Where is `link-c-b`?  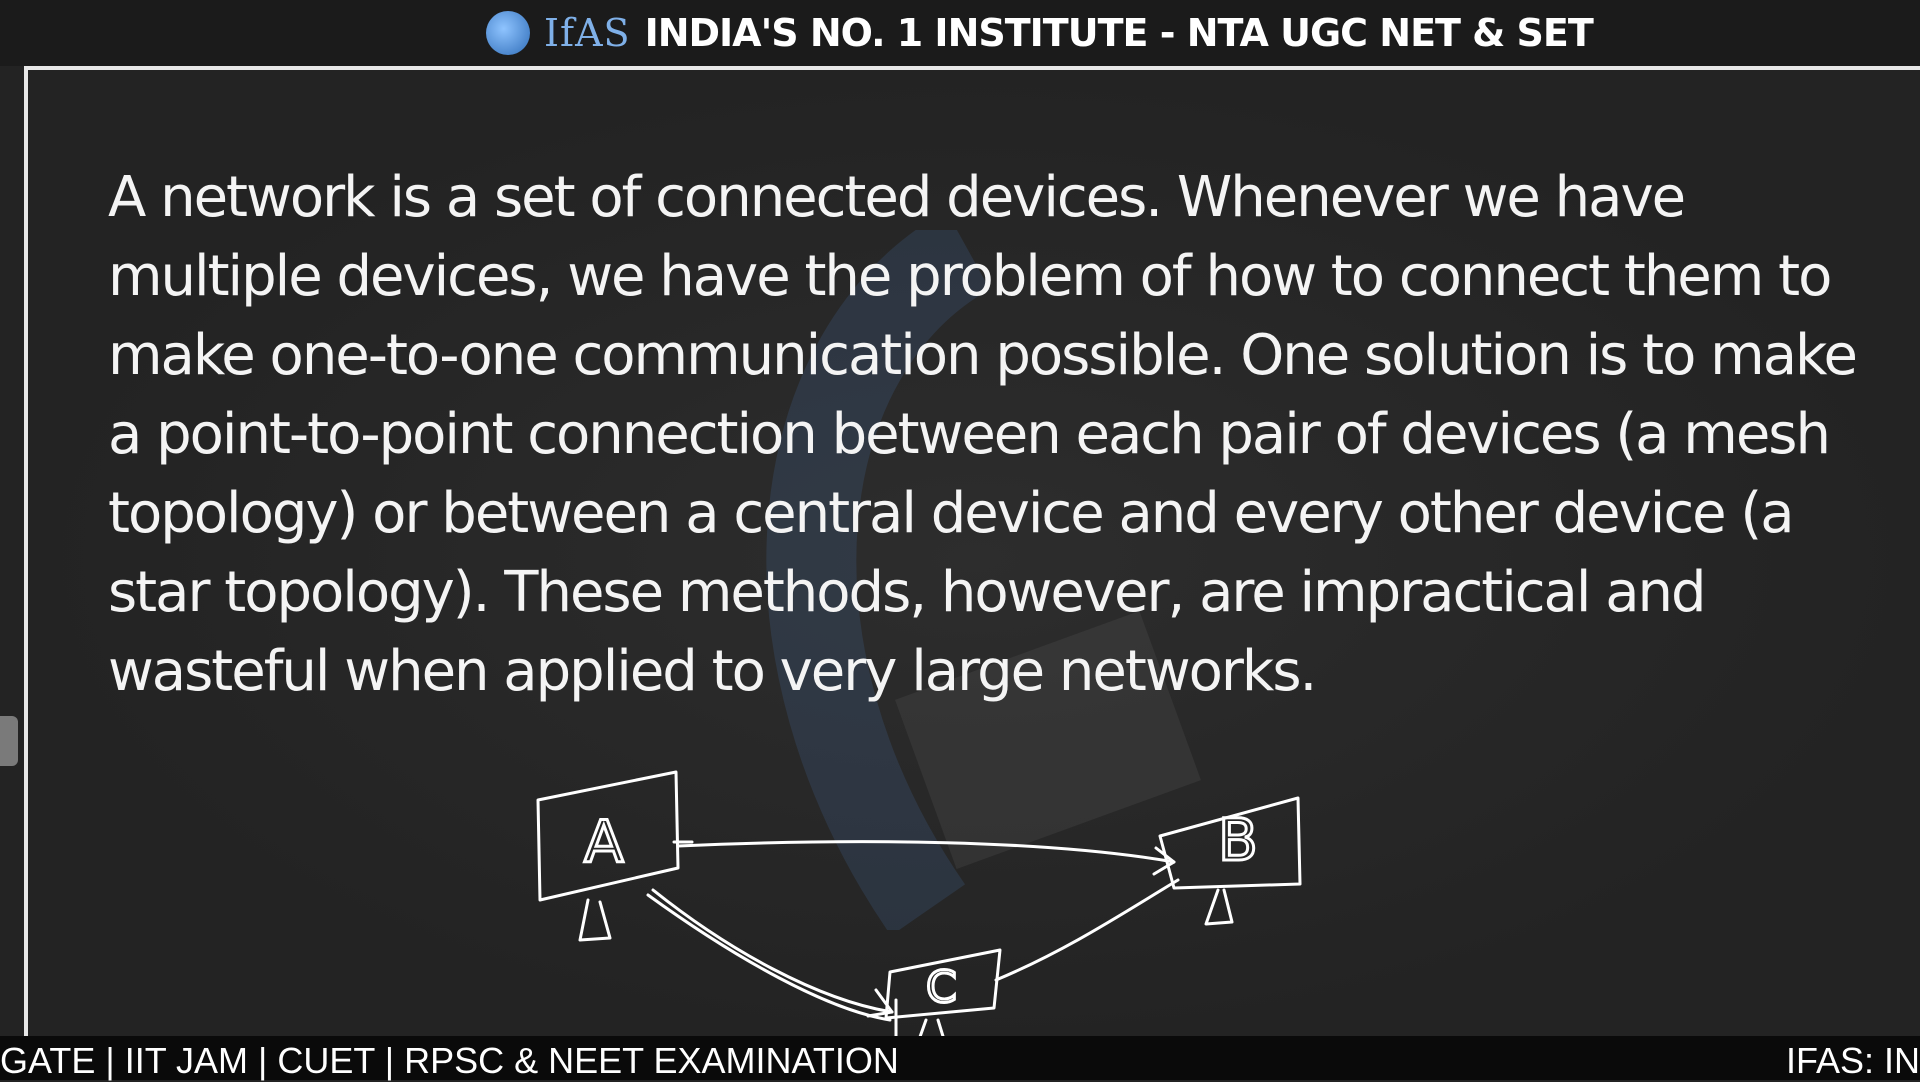
link-c-b is located at coordinates (1087, 930).